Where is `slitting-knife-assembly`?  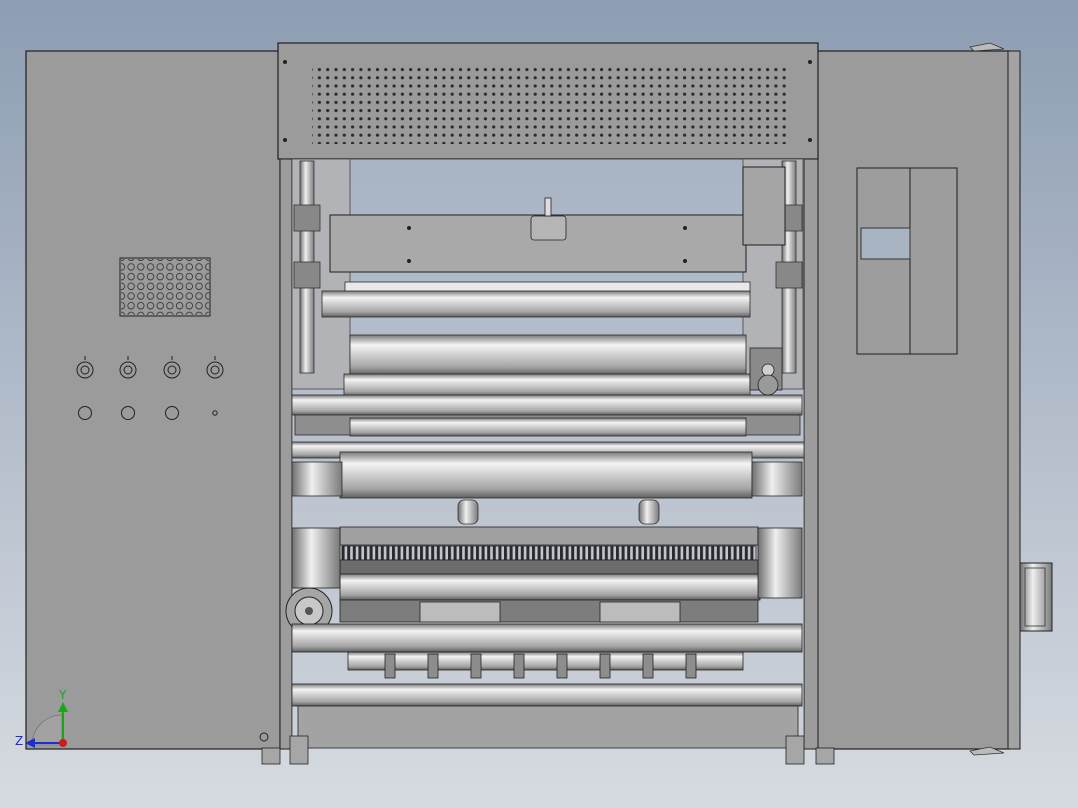
slitting-knife-assembly is located at coordinates (547, 563).